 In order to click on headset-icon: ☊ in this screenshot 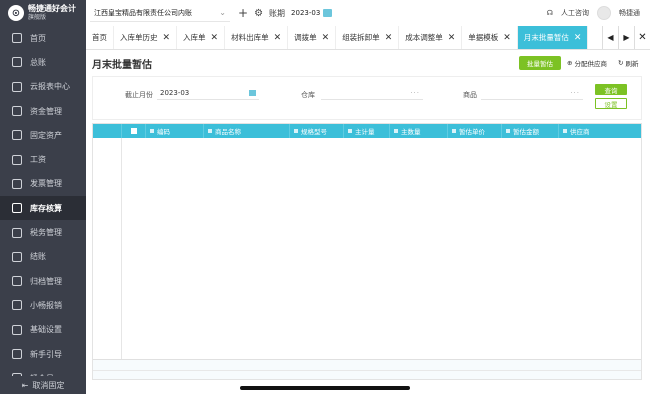, I will do `click(550, 13)`.